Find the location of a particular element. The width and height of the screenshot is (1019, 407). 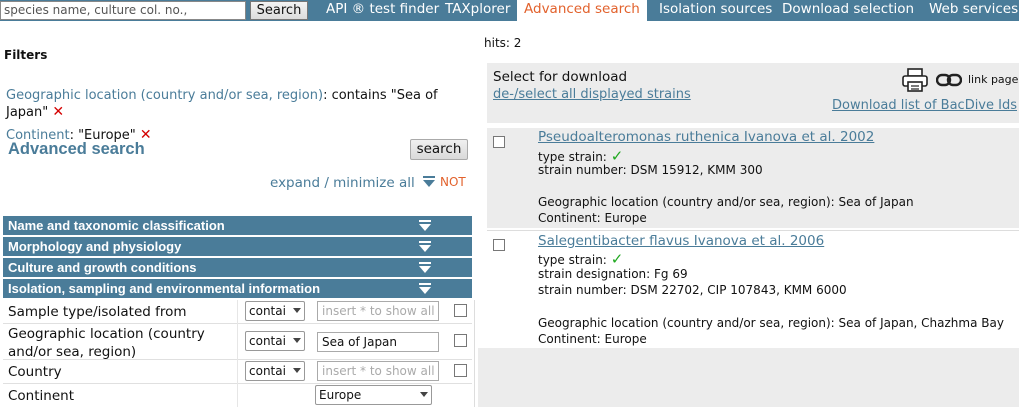

deselect-all-link: de-/select all displayed strains is located at coordinates (592, 94).